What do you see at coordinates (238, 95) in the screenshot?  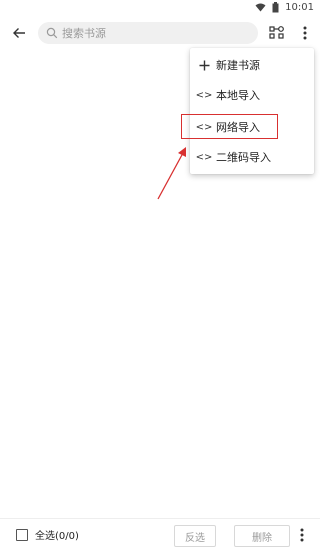 I see `menu-item-label: 本地导入` at bounding box center [238, 95].